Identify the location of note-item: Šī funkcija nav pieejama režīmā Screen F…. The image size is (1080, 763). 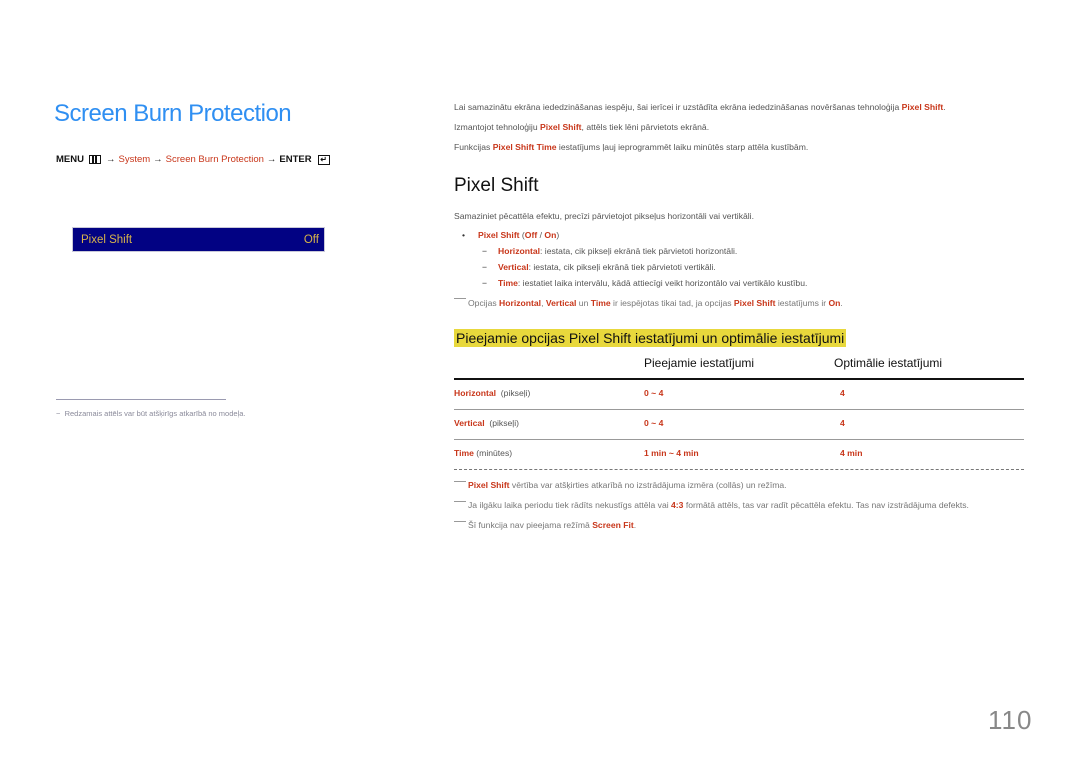
(744, 525).